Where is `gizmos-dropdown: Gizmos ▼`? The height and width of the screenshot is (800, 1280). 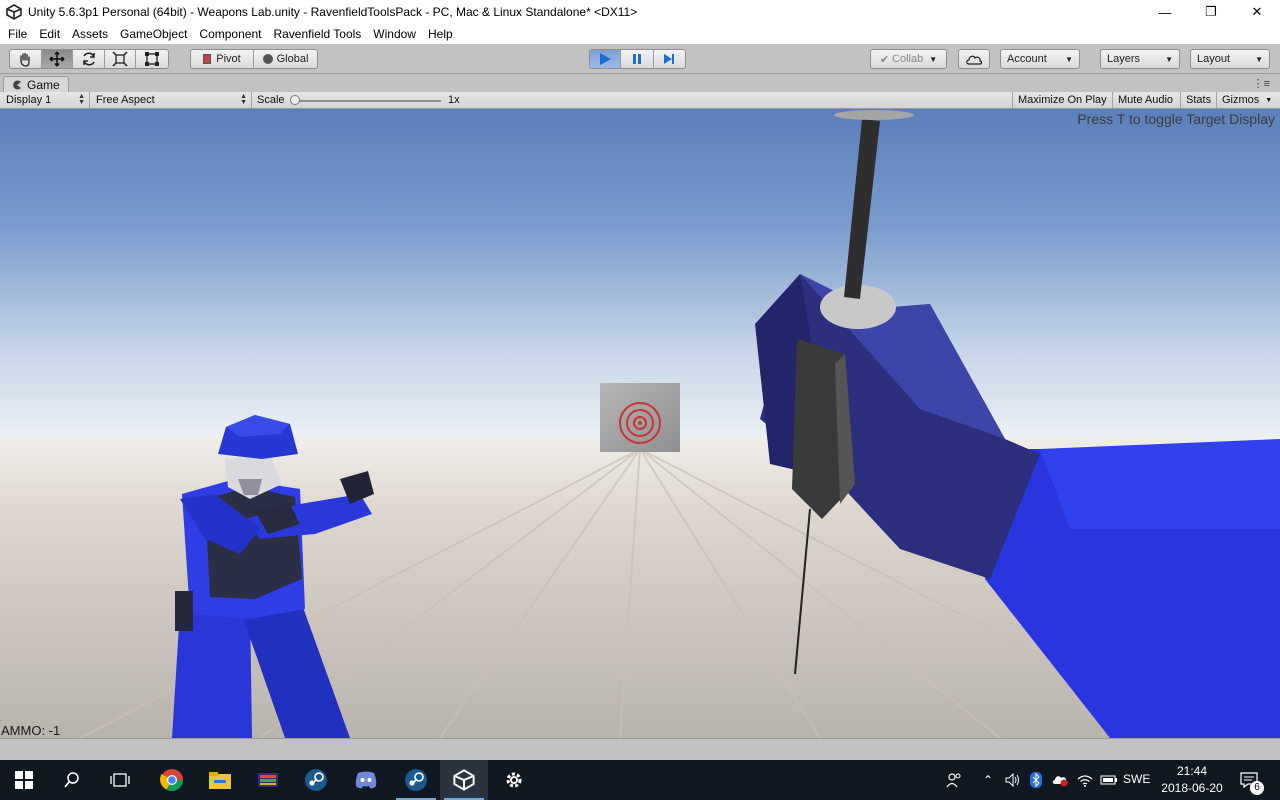
gizmos-dropdown: Gizmos ▼ is located at coordinates (1248, 100).